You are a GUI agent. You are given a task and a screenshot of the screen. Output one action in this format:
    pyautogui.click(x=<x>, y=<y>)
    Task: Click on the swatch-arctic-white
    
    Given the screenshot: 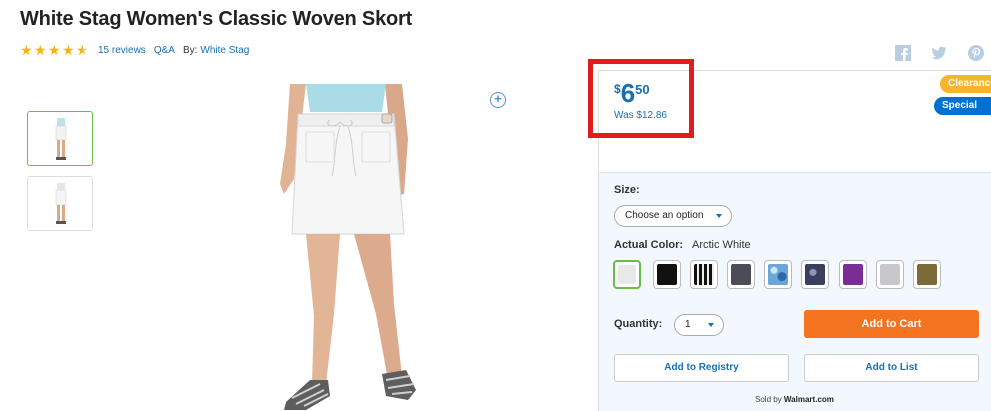 What is the action you would take?
    pyautogui.click(x=627, y=274)
    